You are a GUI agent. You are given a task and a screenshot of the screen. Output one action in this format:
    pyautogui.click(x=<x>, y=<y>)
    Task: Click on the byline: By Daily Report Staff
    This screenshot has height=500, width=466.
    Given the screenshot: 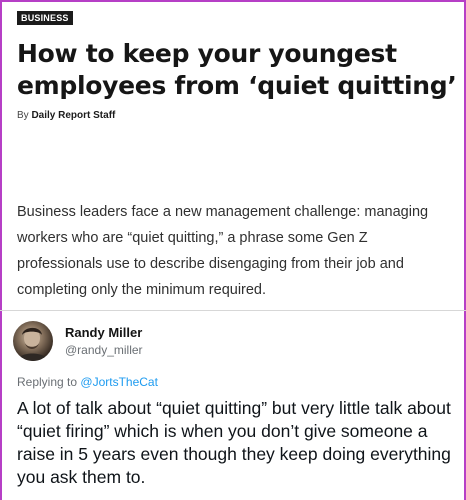 What is the action you would take?
    pyautogui.click(x=66, y=115)
    